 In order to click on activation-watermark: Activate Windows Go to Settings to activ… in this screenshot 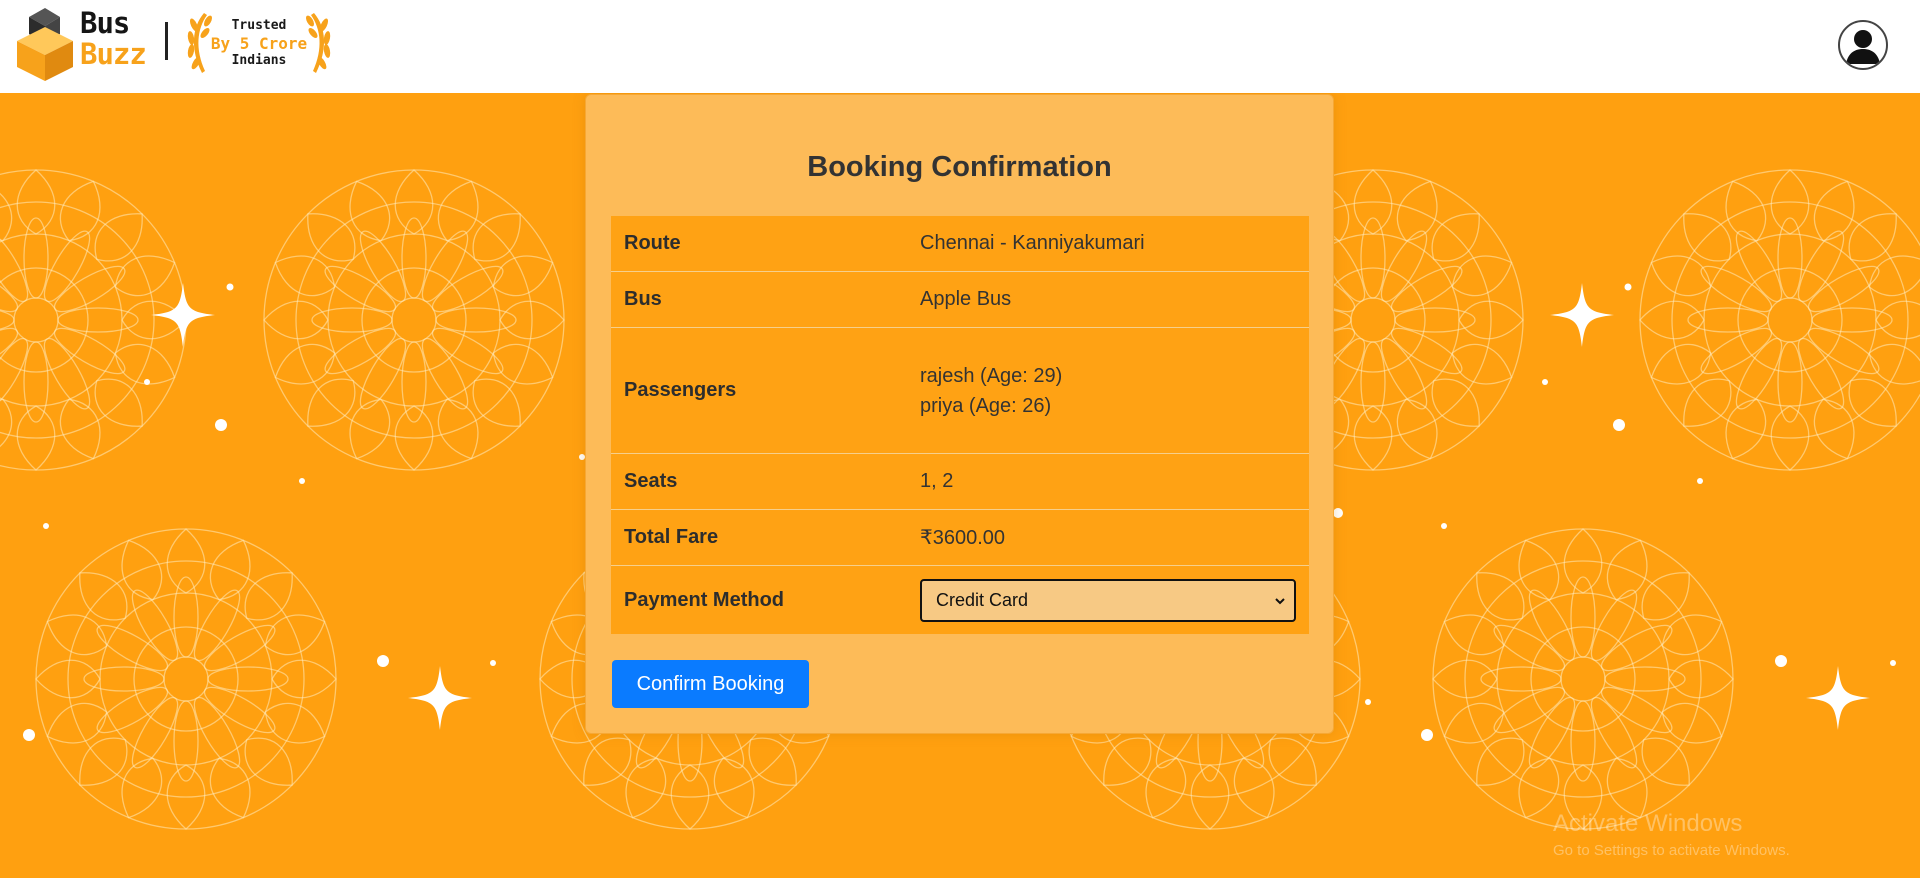, I will do `click(1671, 834)`.